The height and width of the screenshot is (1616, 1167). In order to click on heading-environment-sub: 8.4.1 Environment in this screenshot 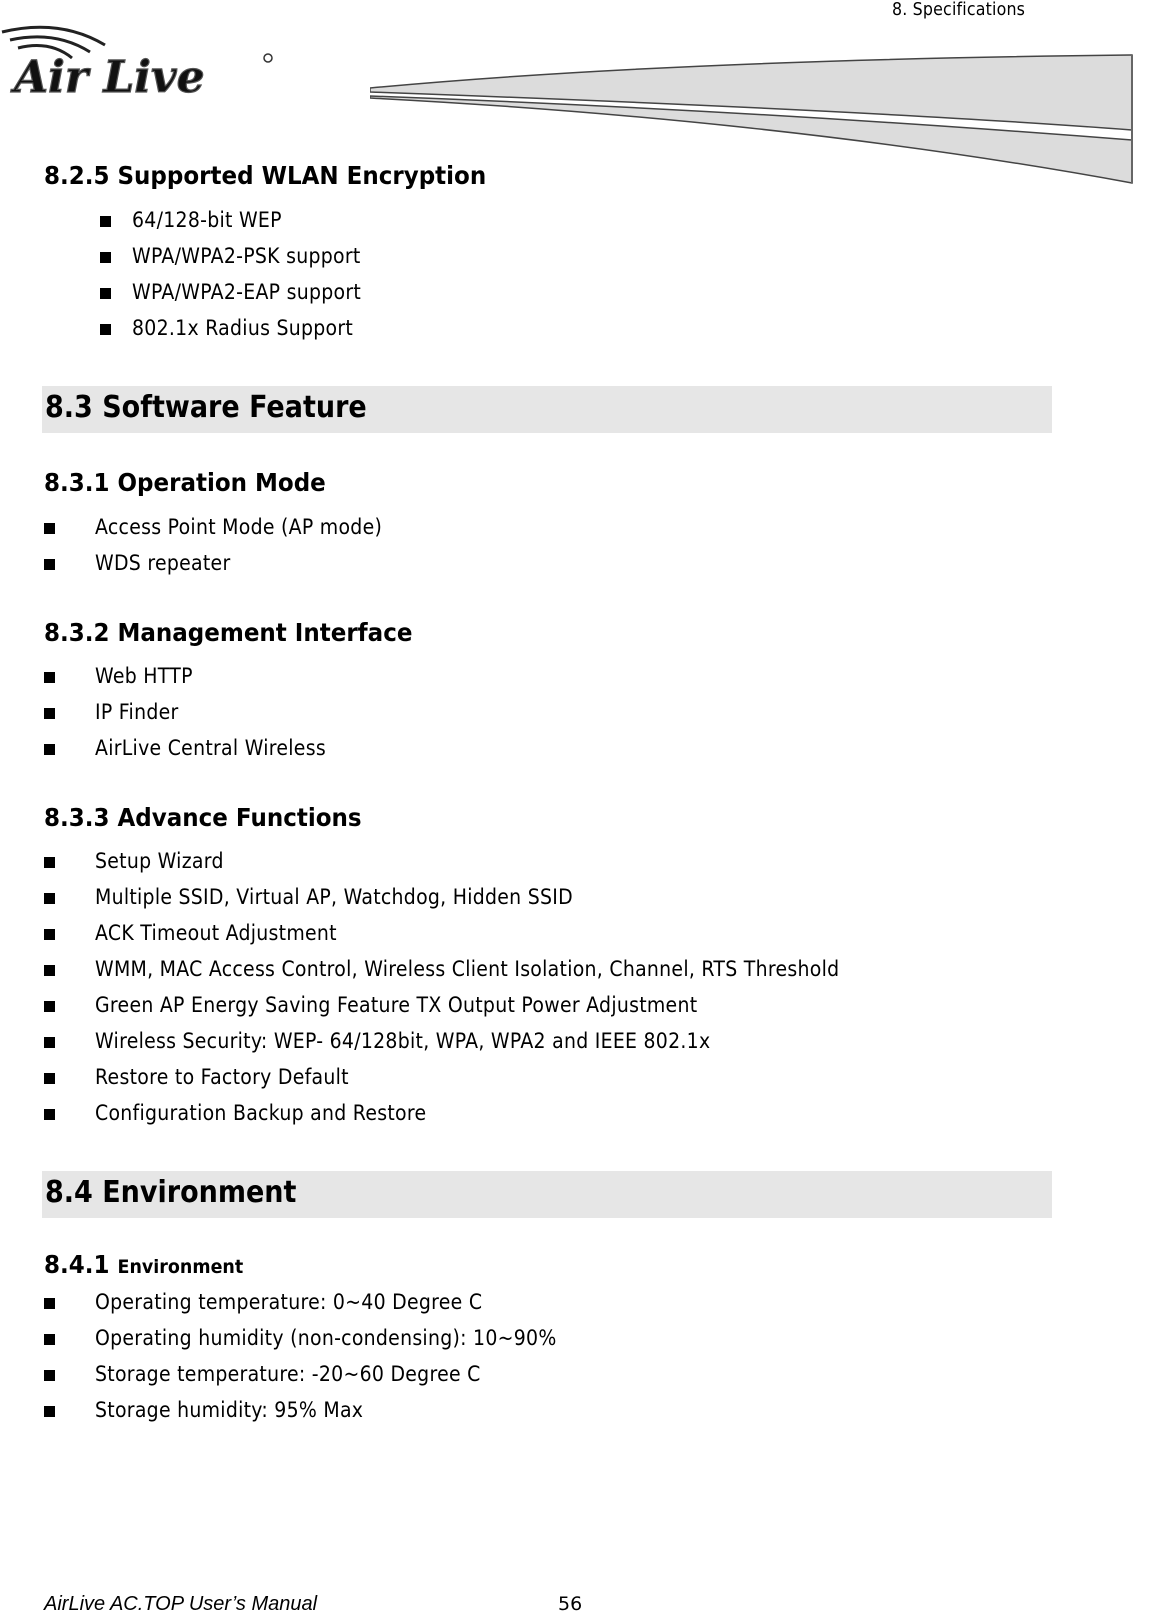, I will do `click(143, 1264)`.